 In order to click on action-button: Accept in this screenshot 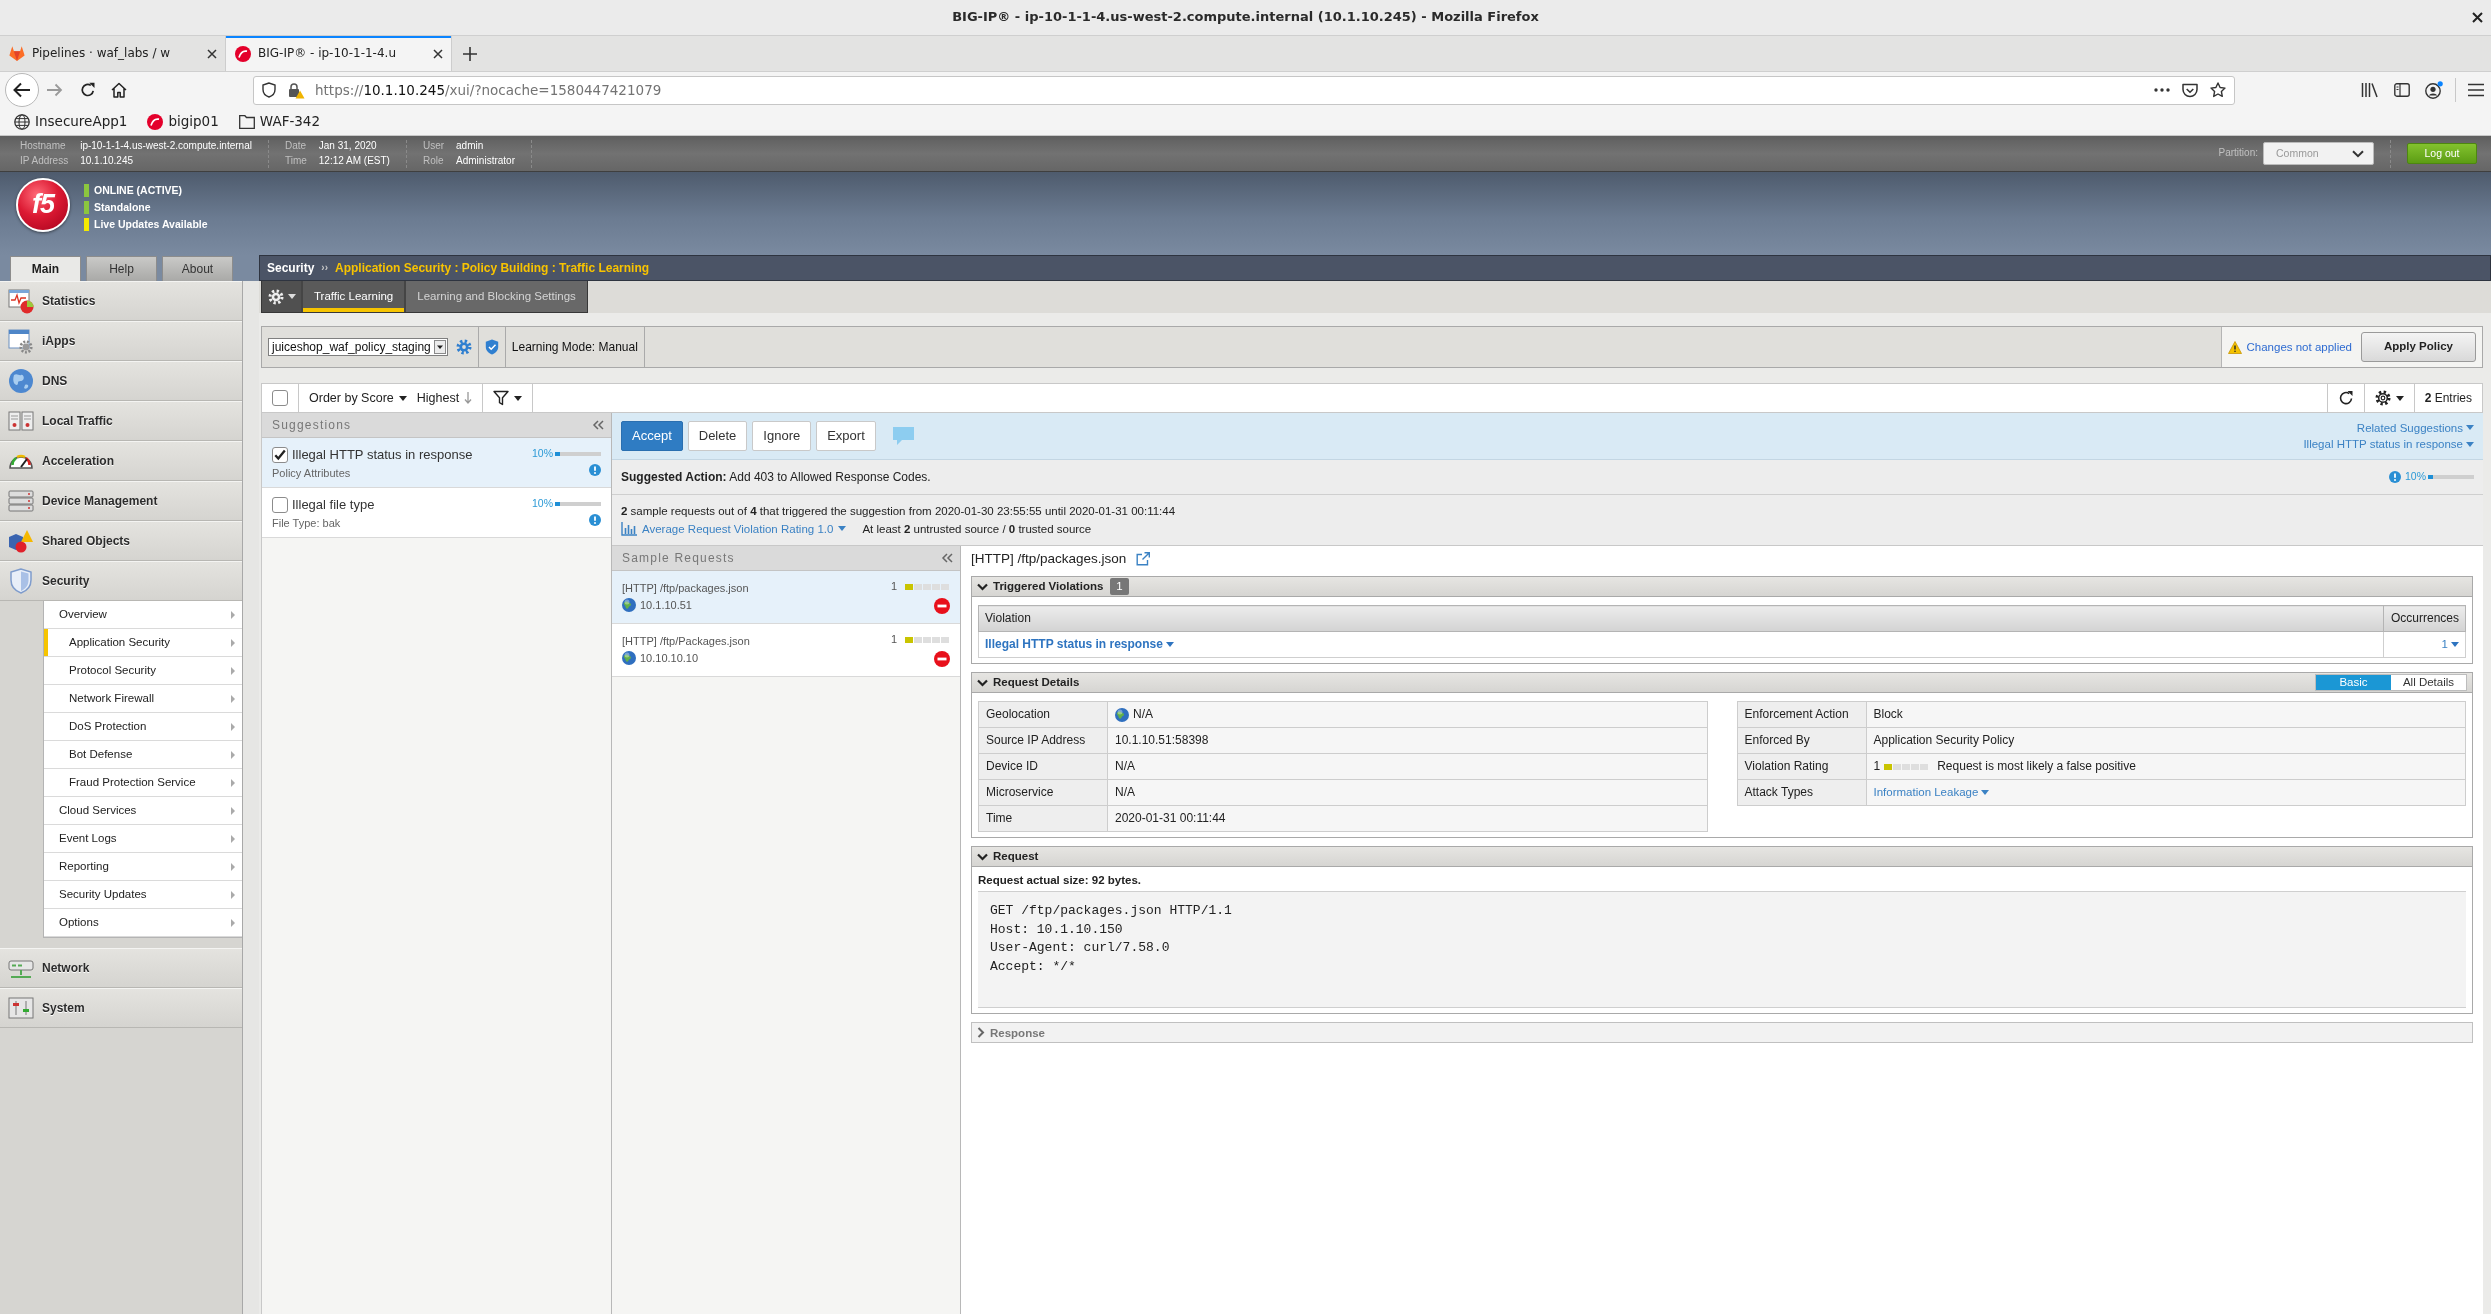, I will do `click(652, 436)`.